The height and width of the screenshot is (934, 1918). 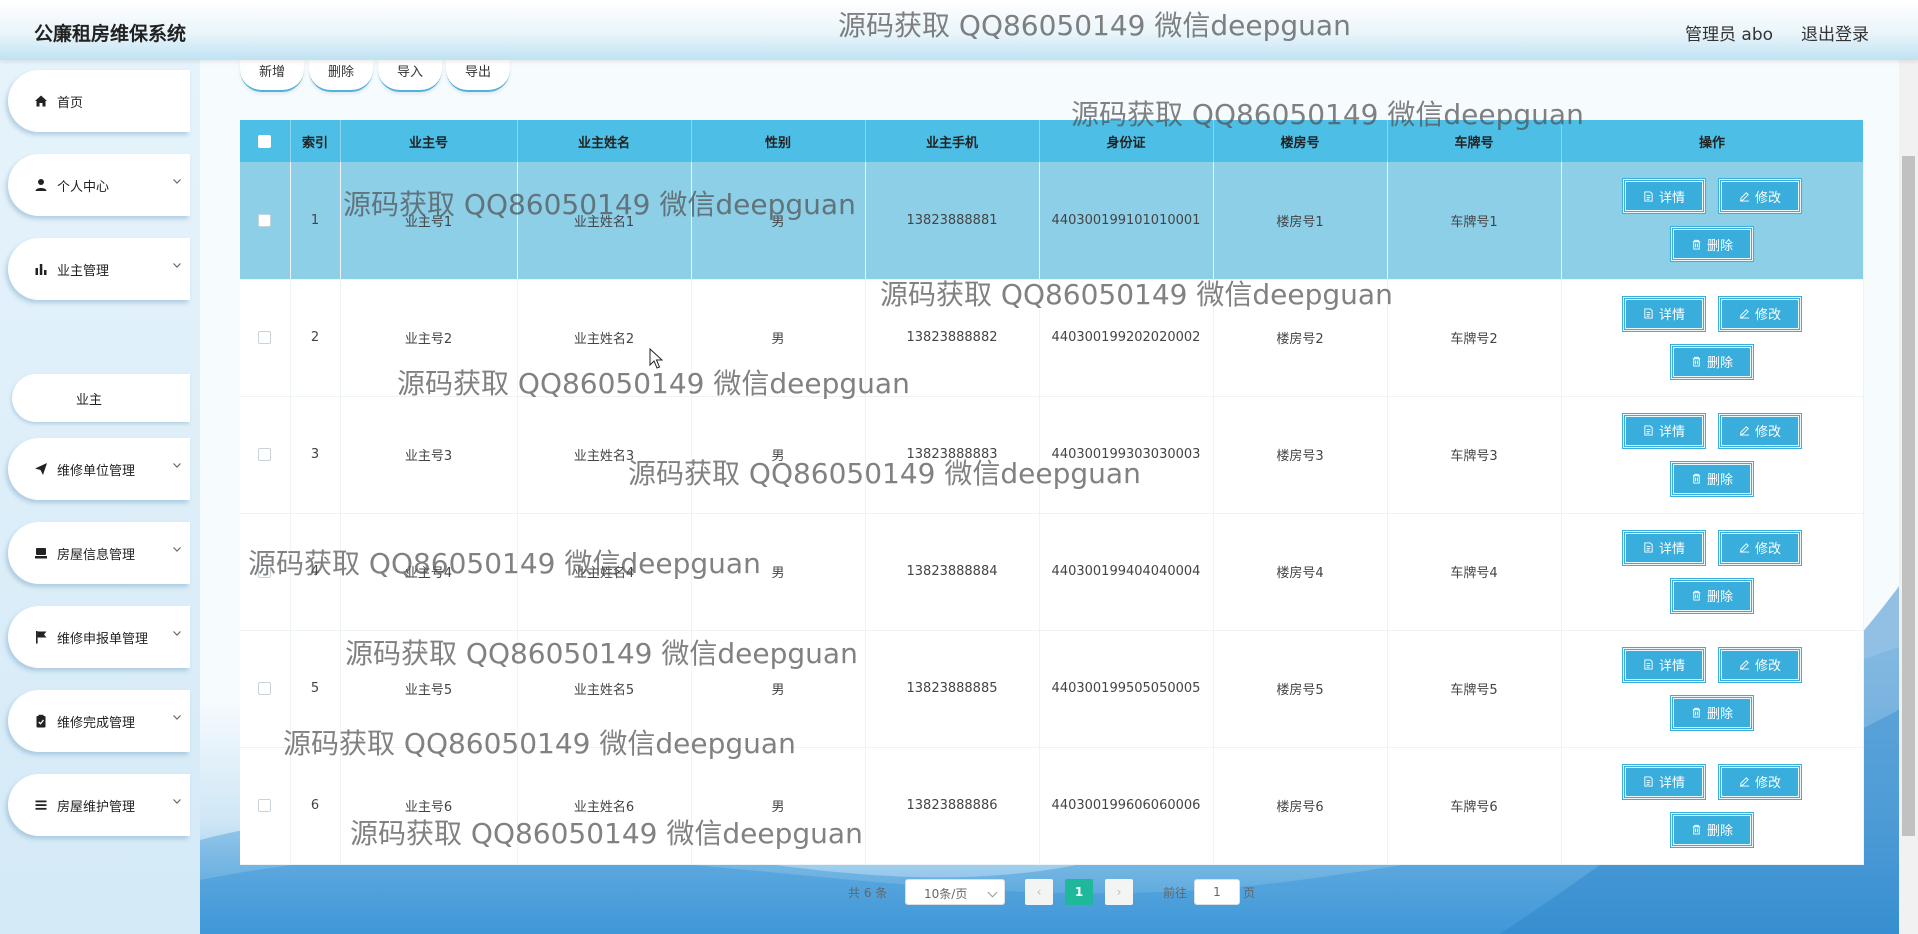 I want to click on next-page-button: ›, so click(x=1119, y=892).